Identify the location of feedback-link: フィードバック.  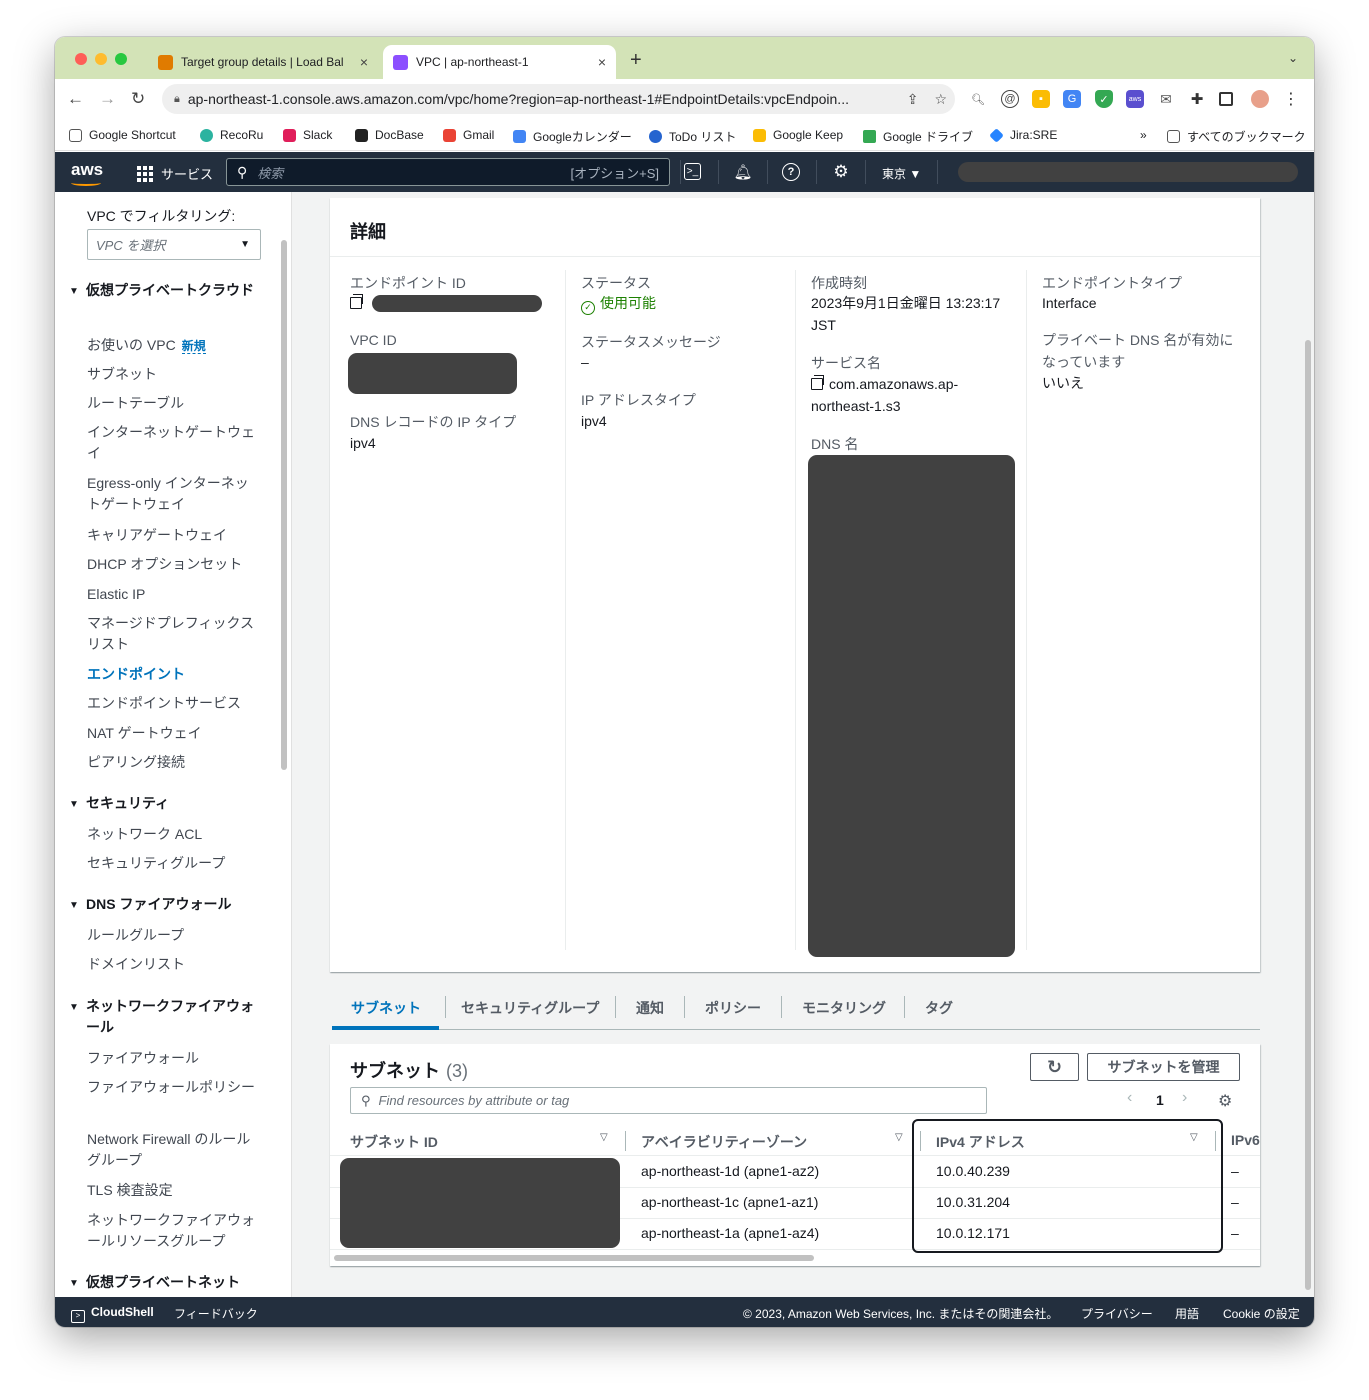
(216, 1313).